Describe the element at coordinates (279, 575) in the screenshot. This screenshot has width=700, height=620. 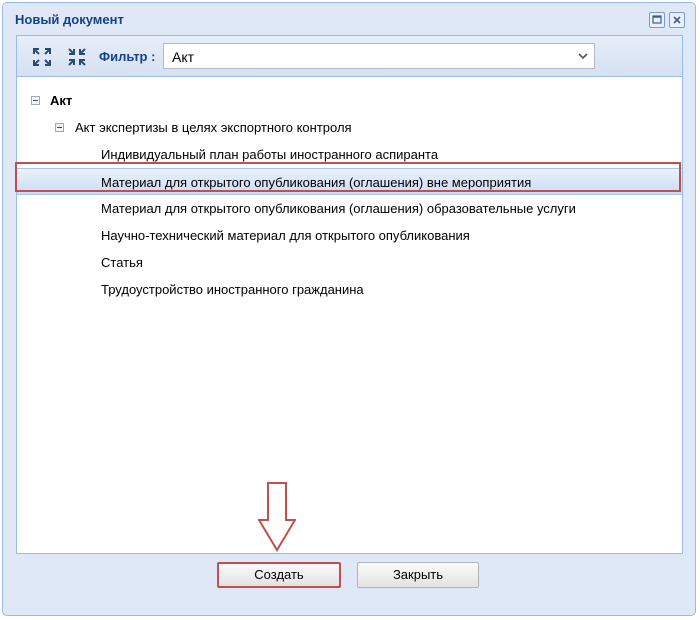
I see `create-button: Создать` at that location.